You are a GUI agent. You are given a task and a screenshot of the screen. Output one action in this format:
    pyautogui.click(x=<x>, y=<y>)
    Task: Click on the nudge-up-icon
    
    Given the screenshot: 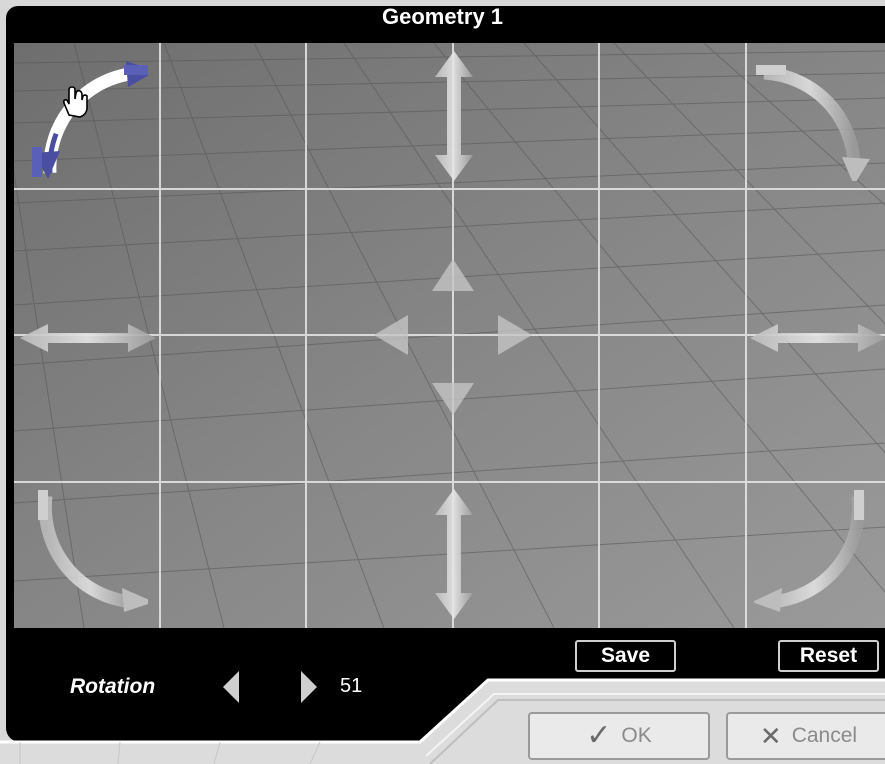 What is the action you would take?
    pyautogui.click(x=453, y=275)
    